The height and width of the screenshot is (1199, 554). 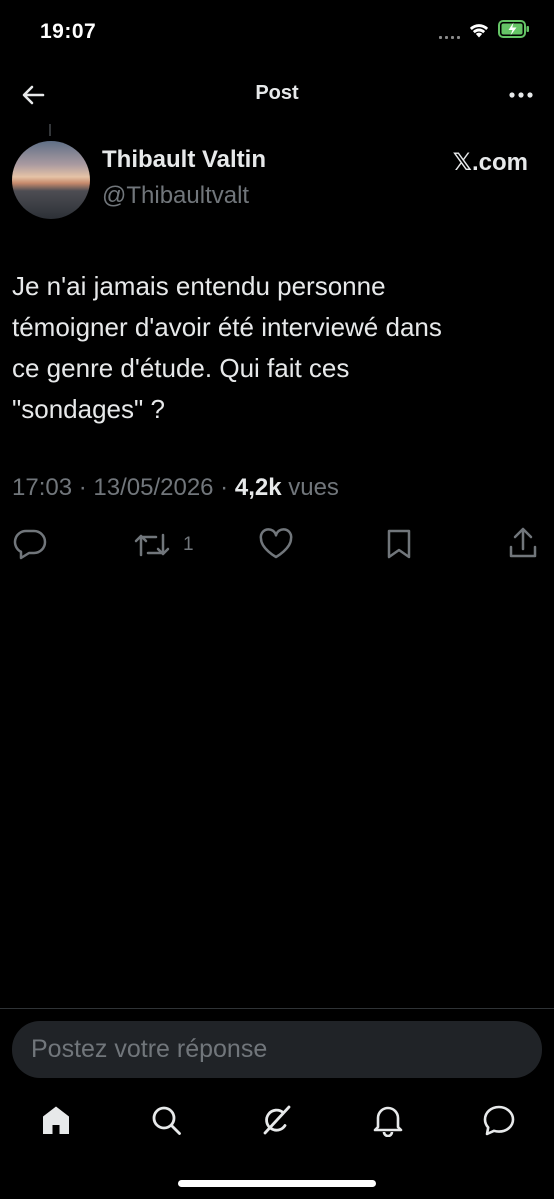 What do you see at coordinates (188, 544) in the screenshot?
I see `retweet-count: 1` at bounding box center [188, 544].